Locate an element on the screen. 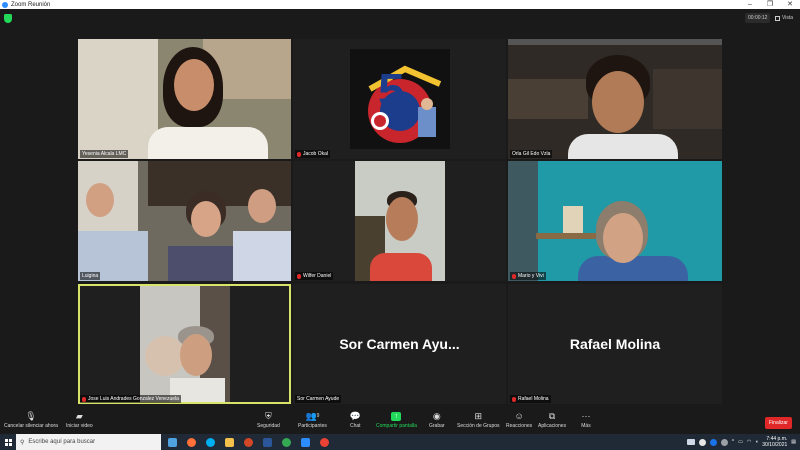  microphone-icon: 🎙 is located at coordinates (31, 416).